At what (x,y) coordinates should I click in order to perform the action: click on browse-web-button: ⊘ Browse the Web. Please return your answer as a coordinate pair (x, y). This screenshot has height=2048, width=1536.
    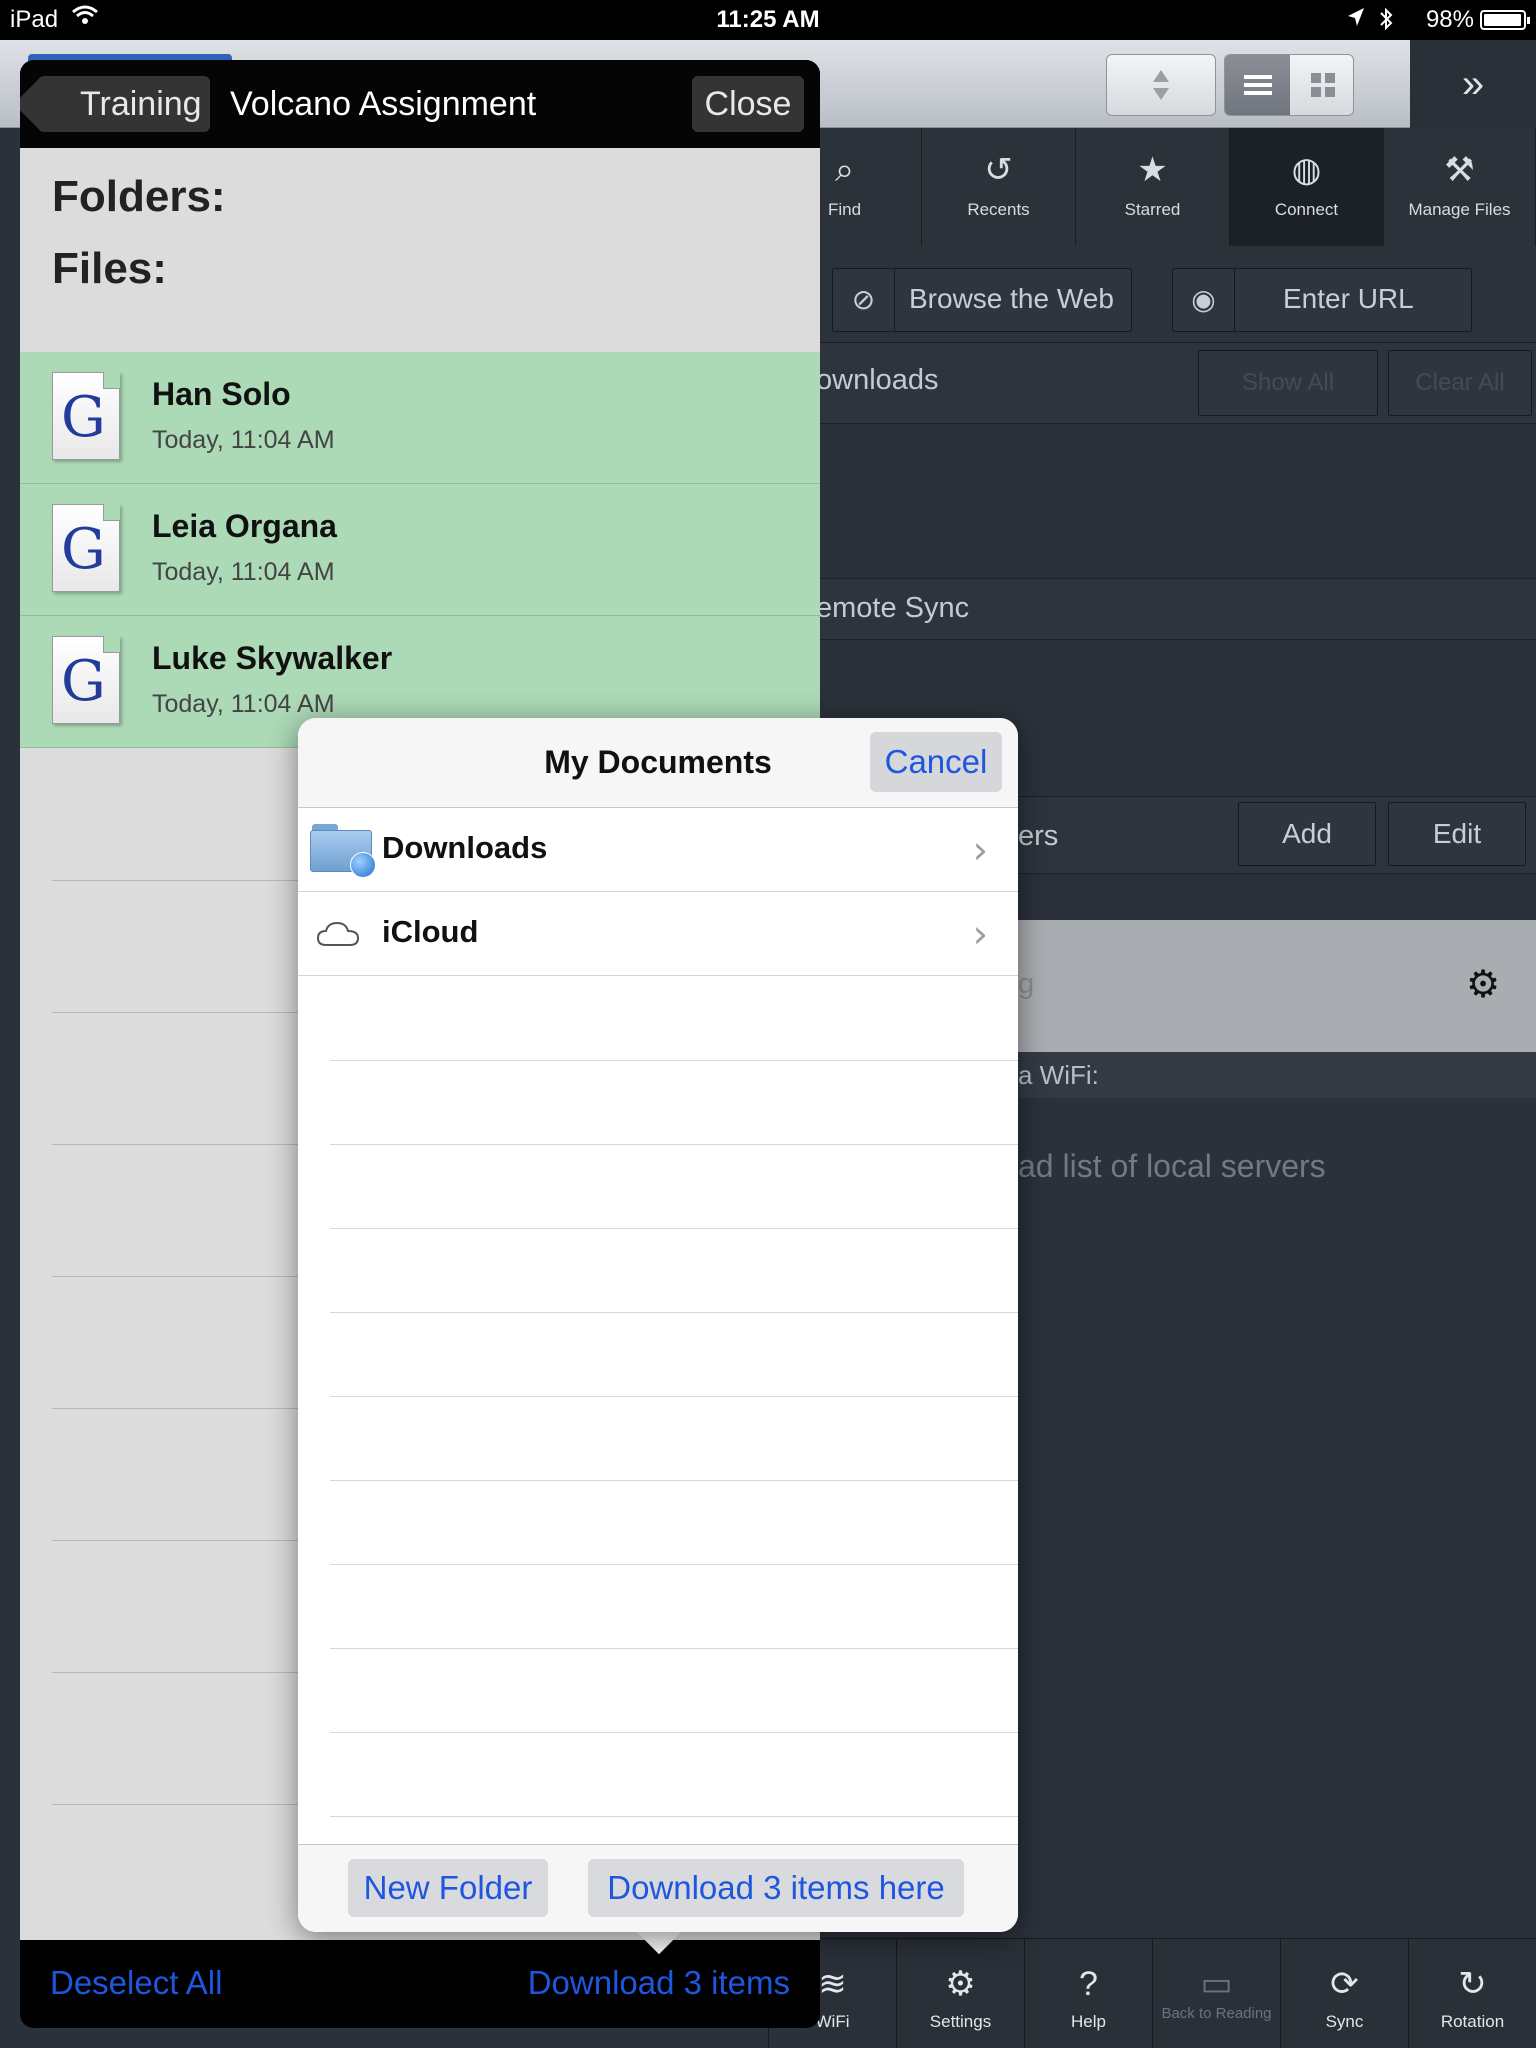
    Looking at the image, I should click on (982, 300).